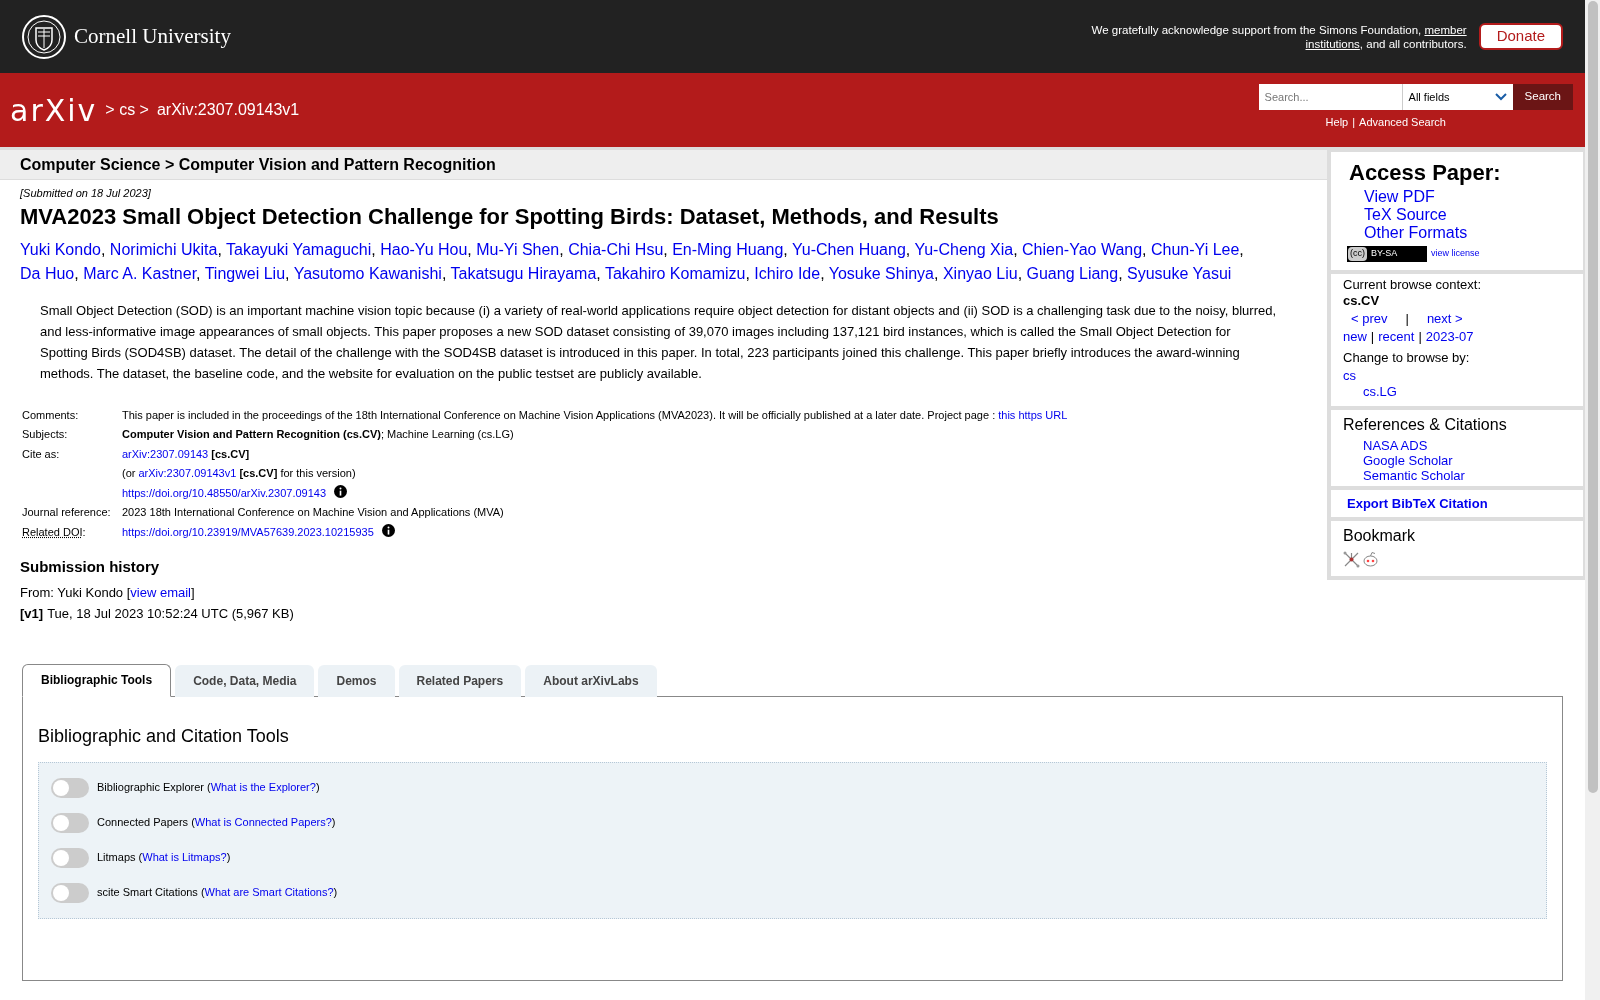  Describe the element at coordinates (1349, 375) in the screenshot. I see `category-link: cs` at that location.